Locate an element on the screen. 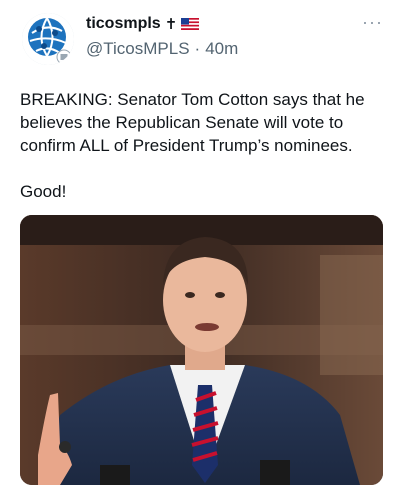 This screenshot has width=403, height=500. us-flag-icon is located at coordinates (190, 24).